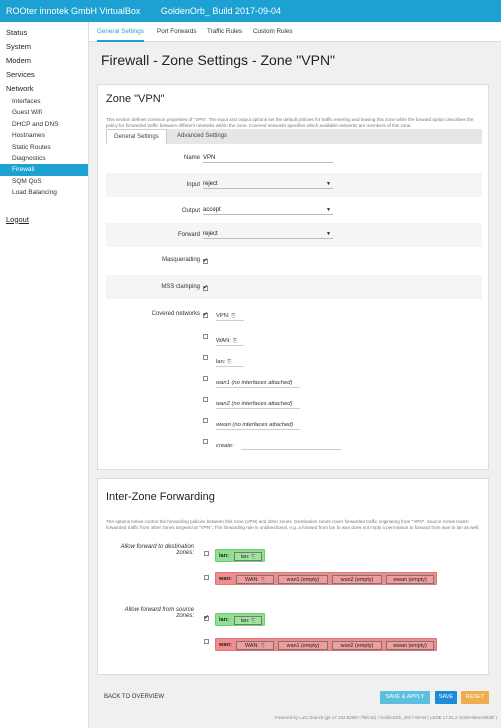 The width and height of the screenshot is (501, 728). I want to click on forward-label: Forward, so click(188, 235).